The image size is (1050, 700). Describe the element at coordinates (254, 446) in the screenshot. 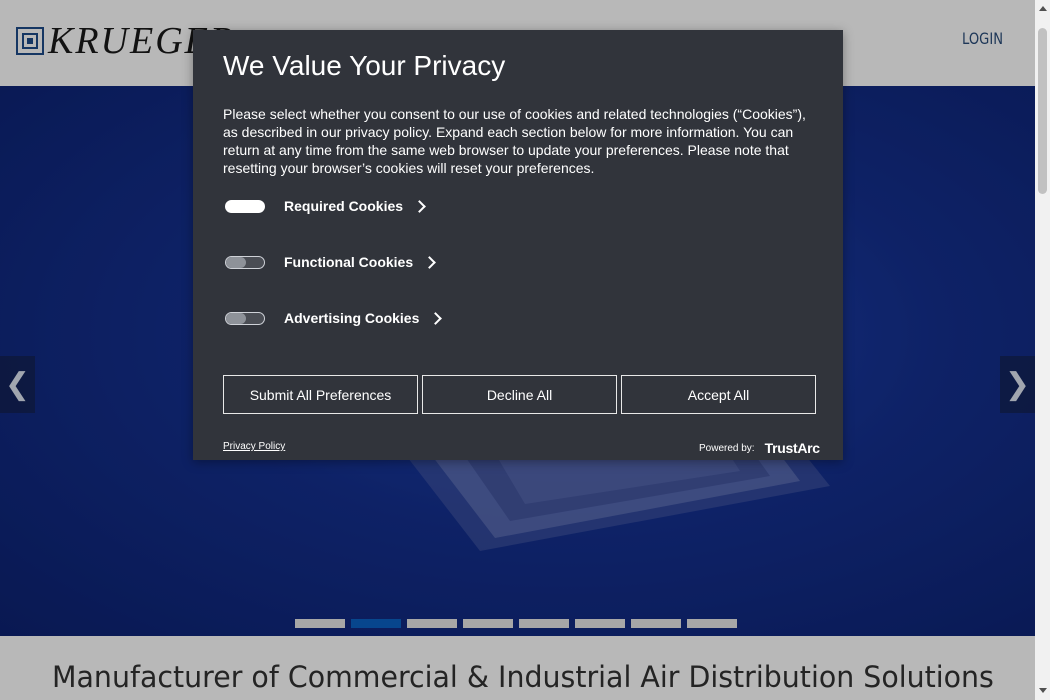

I see `privacy-policy-link: Privacy Policy` at that location.